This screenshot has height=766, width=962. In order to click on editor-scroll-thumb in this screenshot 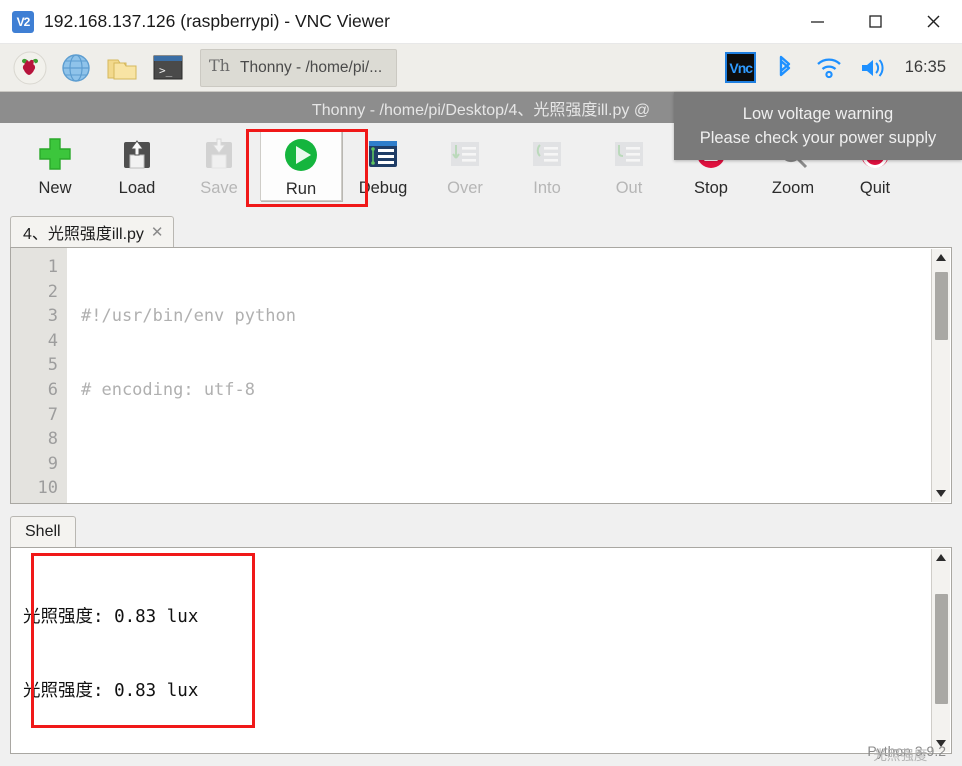, I will do `click(941, 306)`.